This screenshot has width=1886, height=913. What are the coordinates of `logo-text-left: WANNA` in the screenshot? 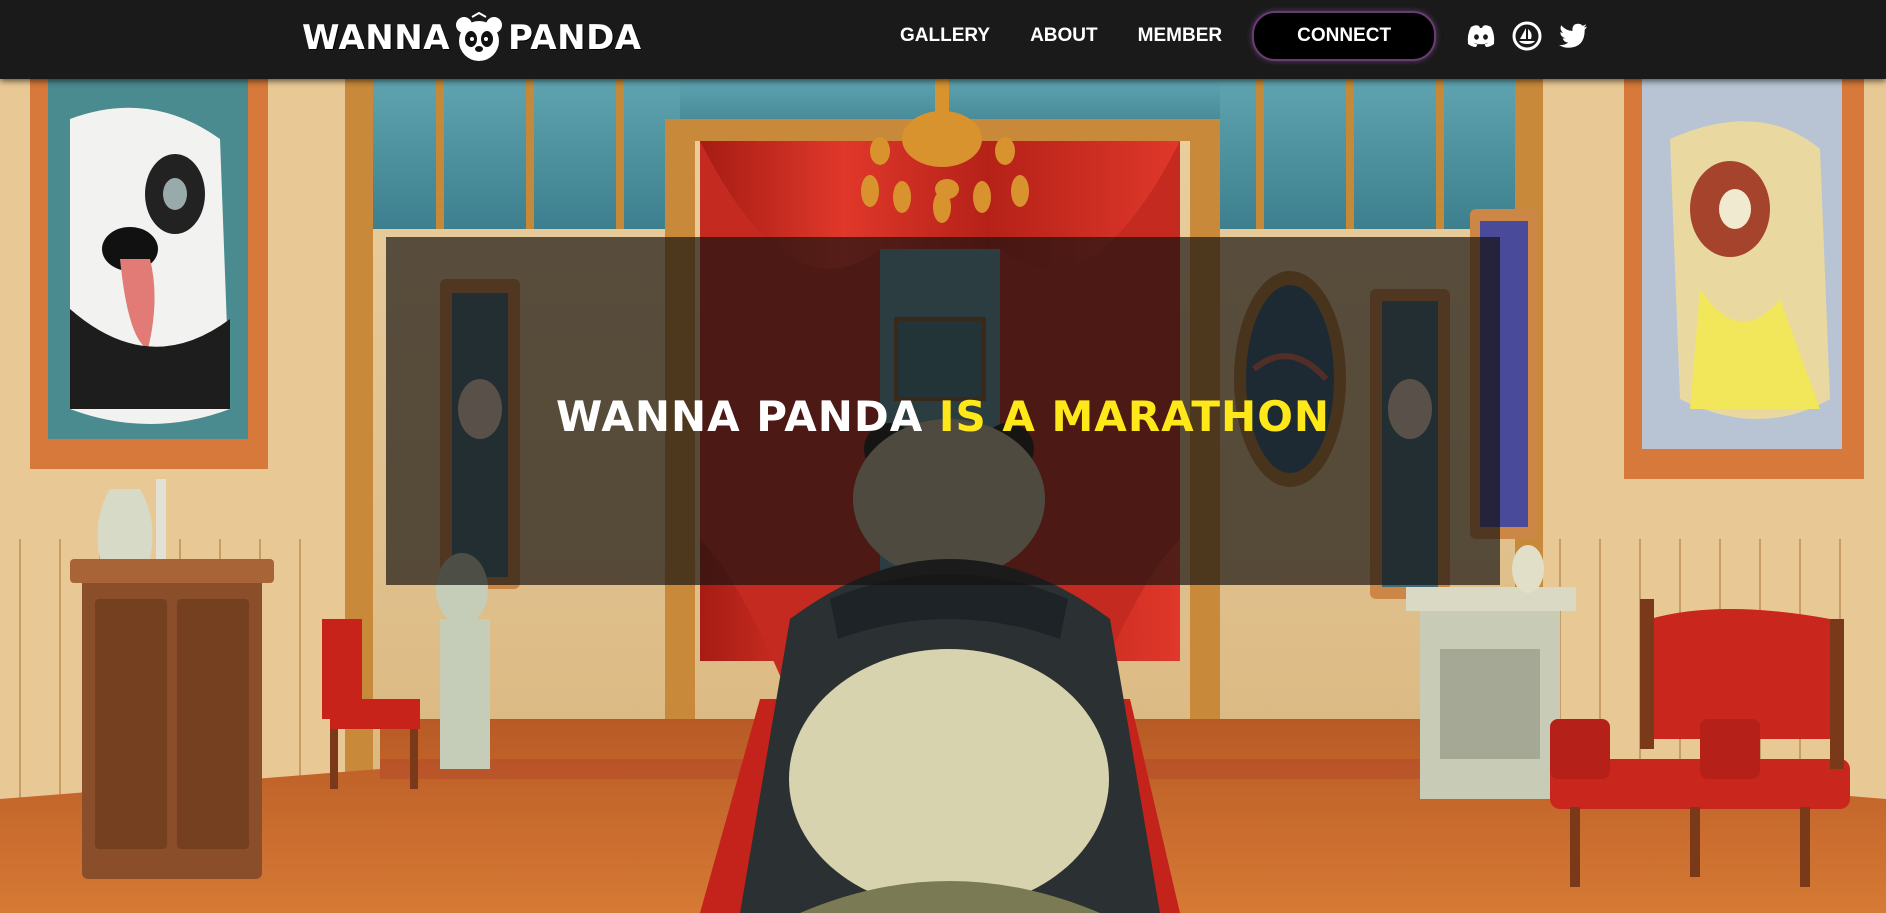 It's located at (376, 38).